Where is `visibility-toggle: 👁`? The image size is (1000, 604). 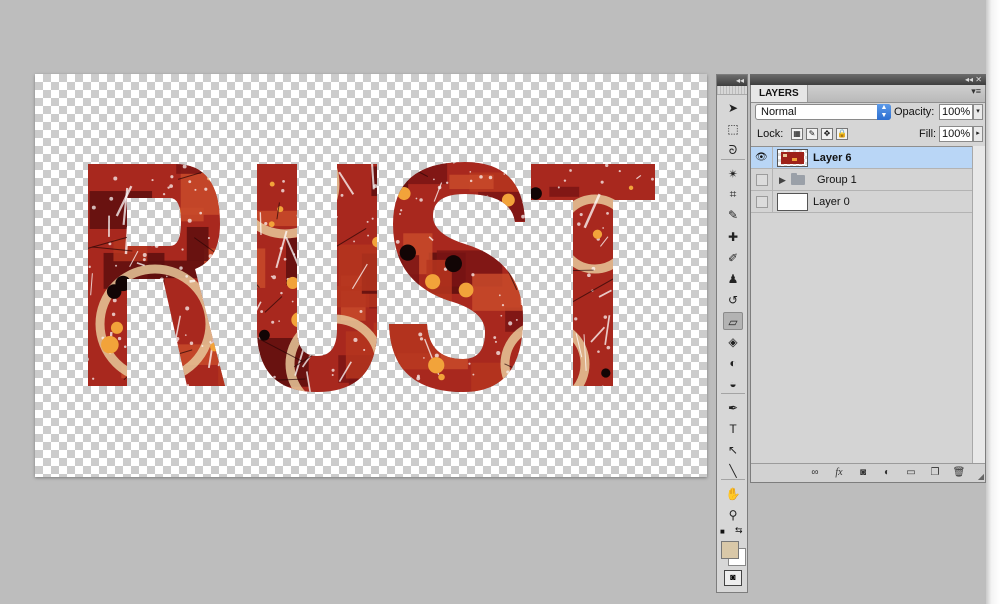
visibility-toggle: 👁 is located at coordinates (762, 158).